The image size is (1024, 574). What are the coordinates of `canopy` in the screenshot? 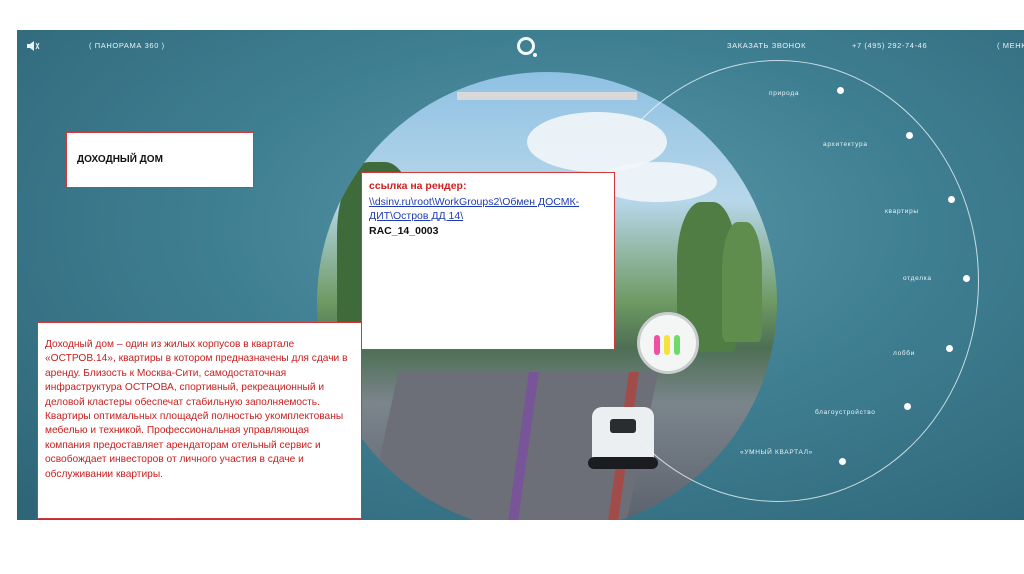 It's located at (547, 96).